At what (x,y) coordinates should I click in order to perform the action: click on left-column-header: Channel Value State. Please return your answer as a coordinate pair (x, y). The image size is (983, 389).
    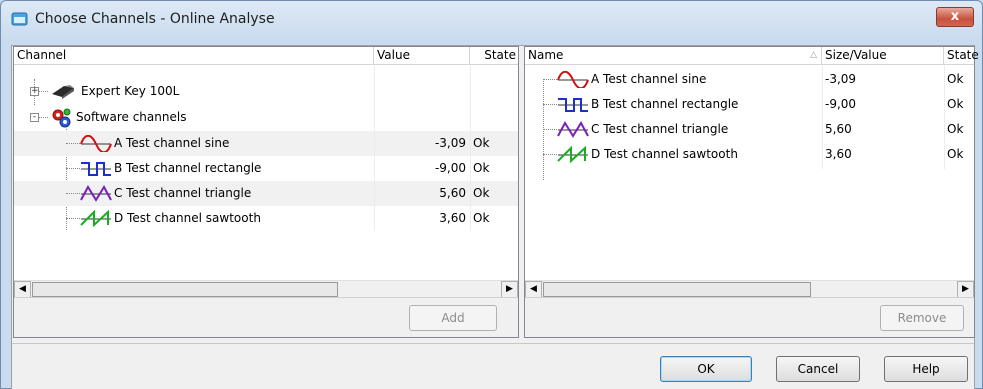
    Looking at the image, I should click on (266, 56).